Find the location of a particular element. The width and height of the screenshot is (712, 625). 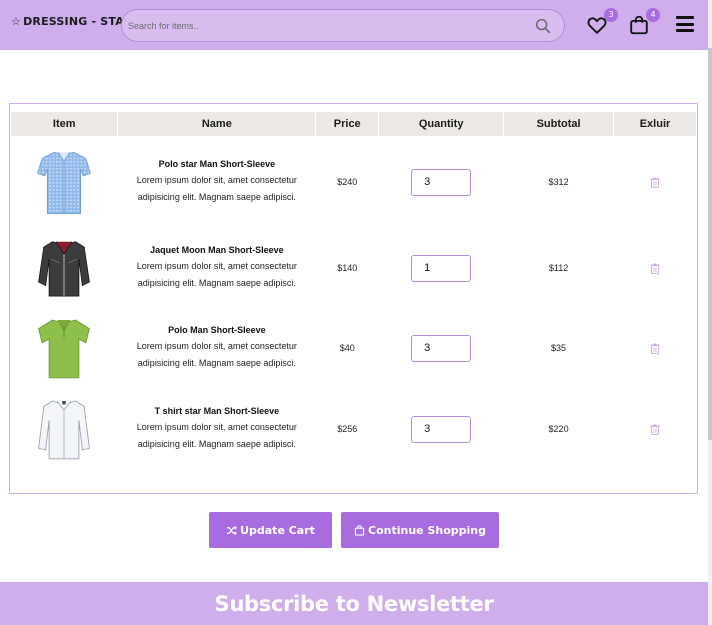

green-polo-shirt-image is located at coordinates (64, 348).